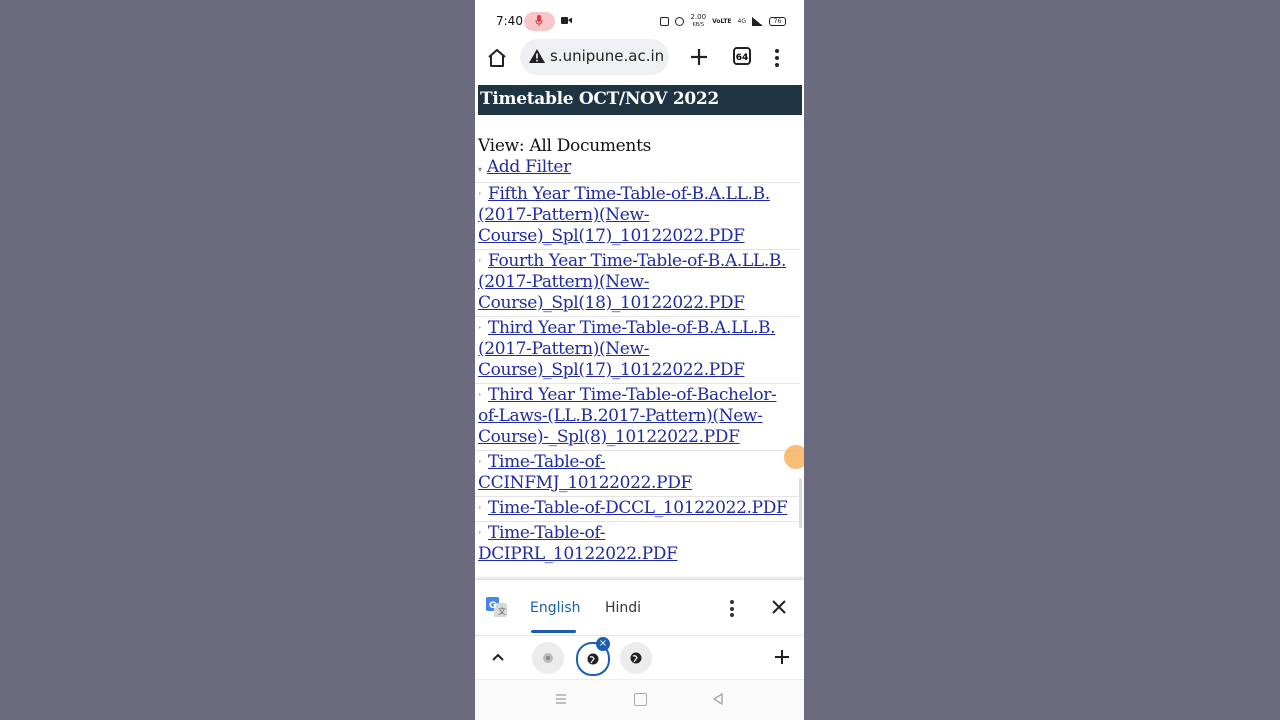 This screenshot has width=1280, height=720. I want to click on chevron-up-icon, so click(498, 657).